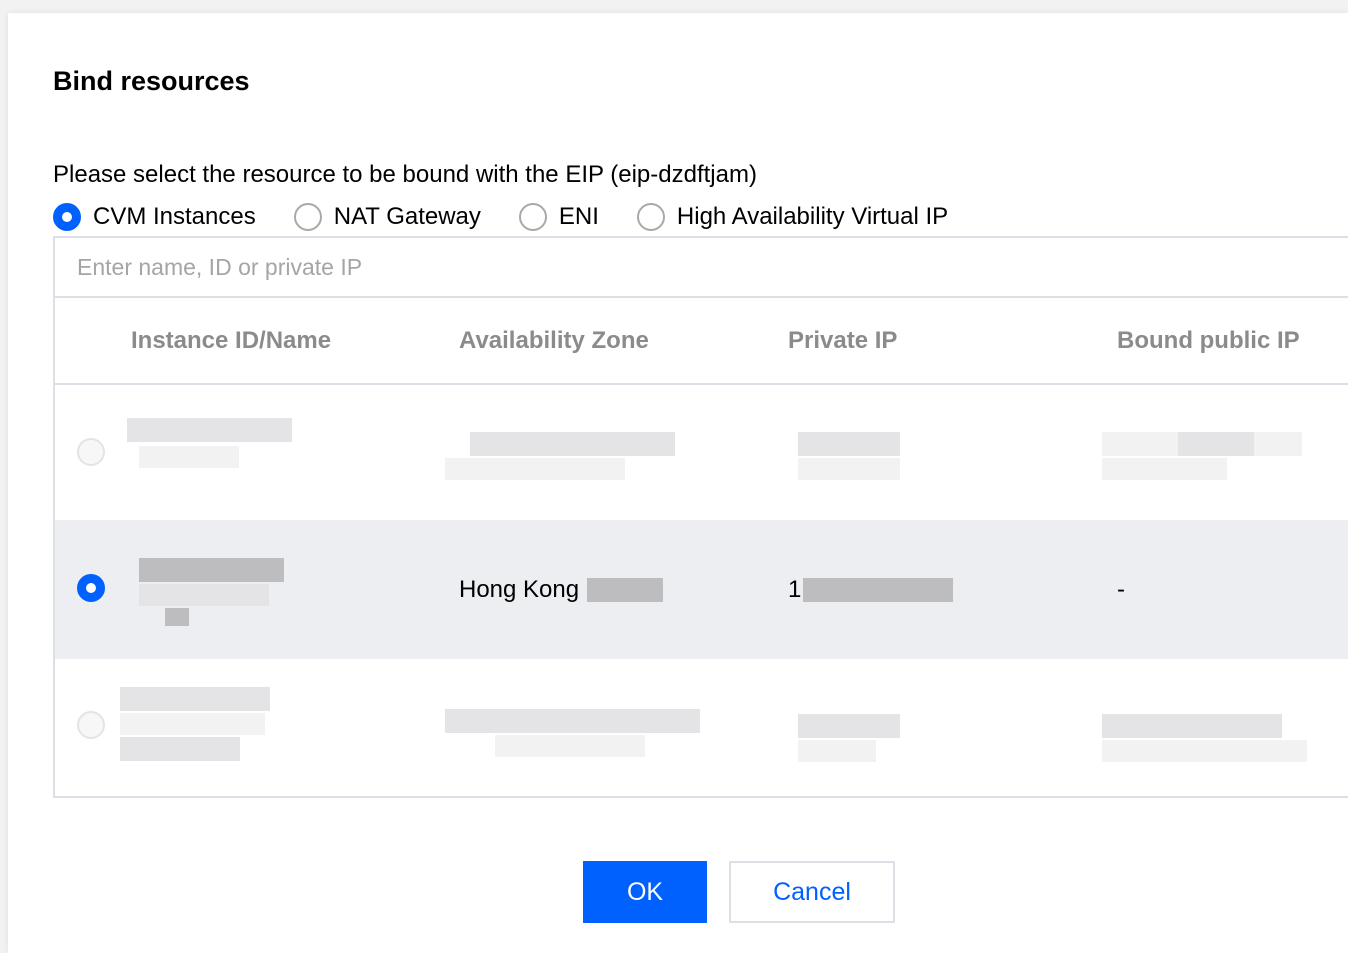  I want to click on dialog-title: Bind resources, so click(151, 81).